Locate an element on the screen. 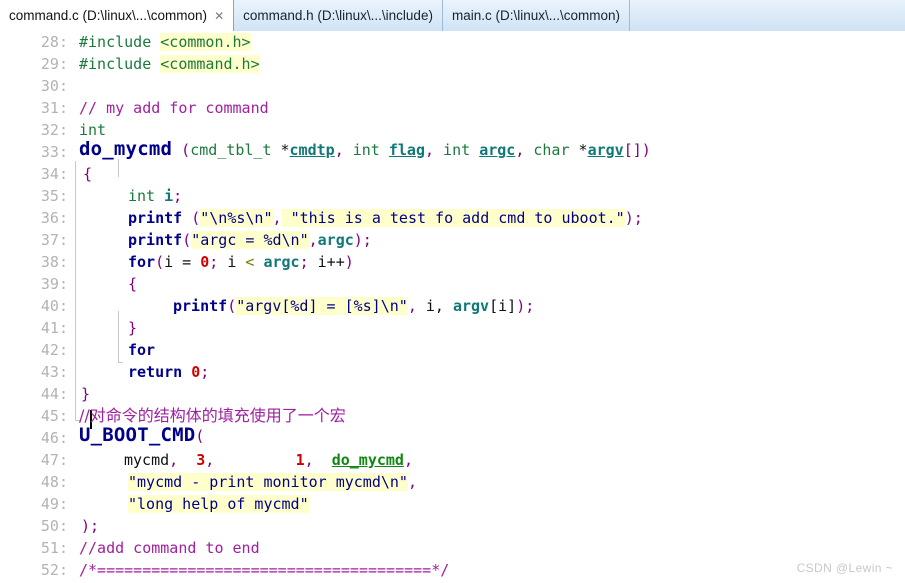  line-content: int i; is located at coordinates (155, 196).